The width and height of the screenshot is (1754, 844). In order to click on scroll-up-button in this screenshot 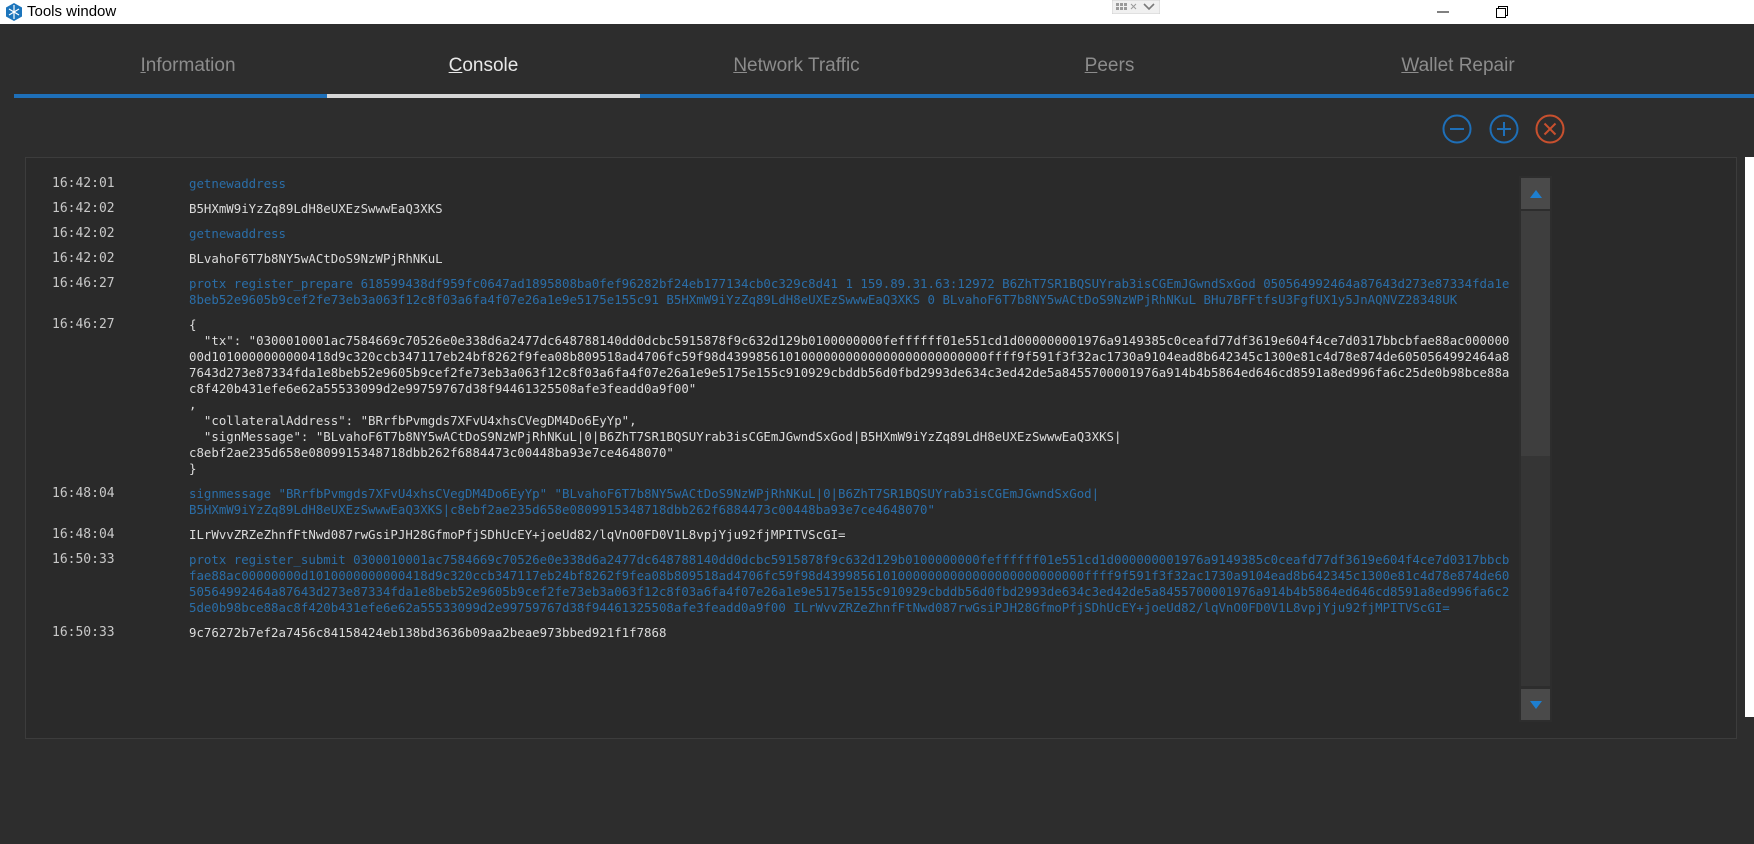, I will do `click(1535, 193)`.